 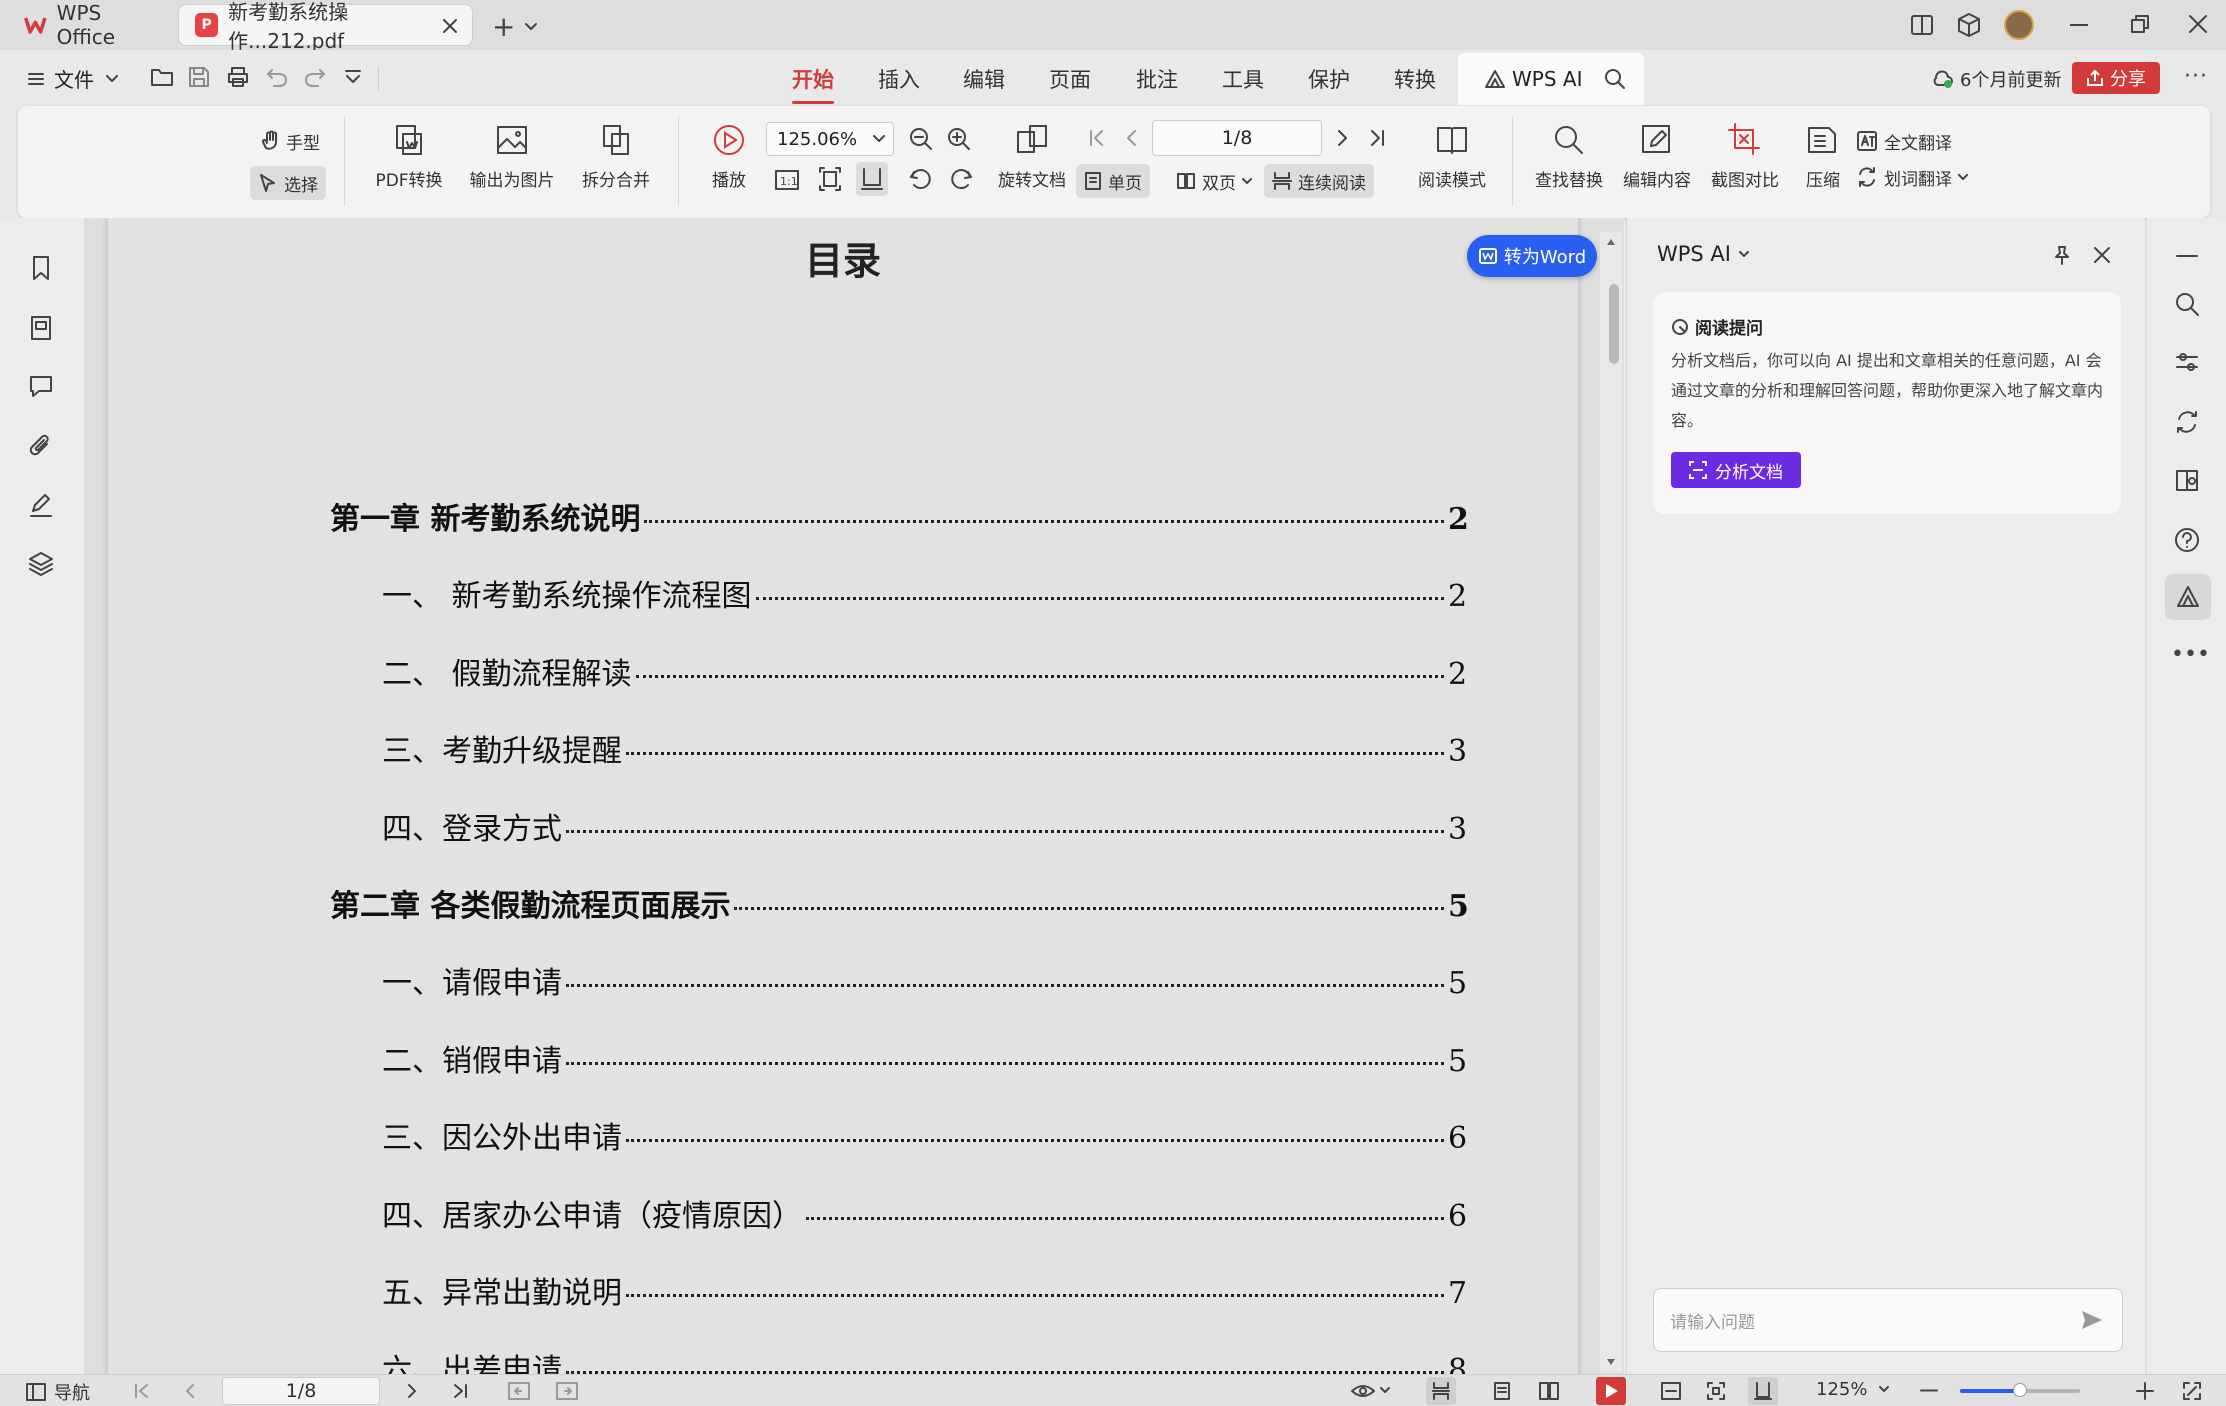 I want to click on toc-section-row: 二、销假申请 5, so click(x=924, y=1058).